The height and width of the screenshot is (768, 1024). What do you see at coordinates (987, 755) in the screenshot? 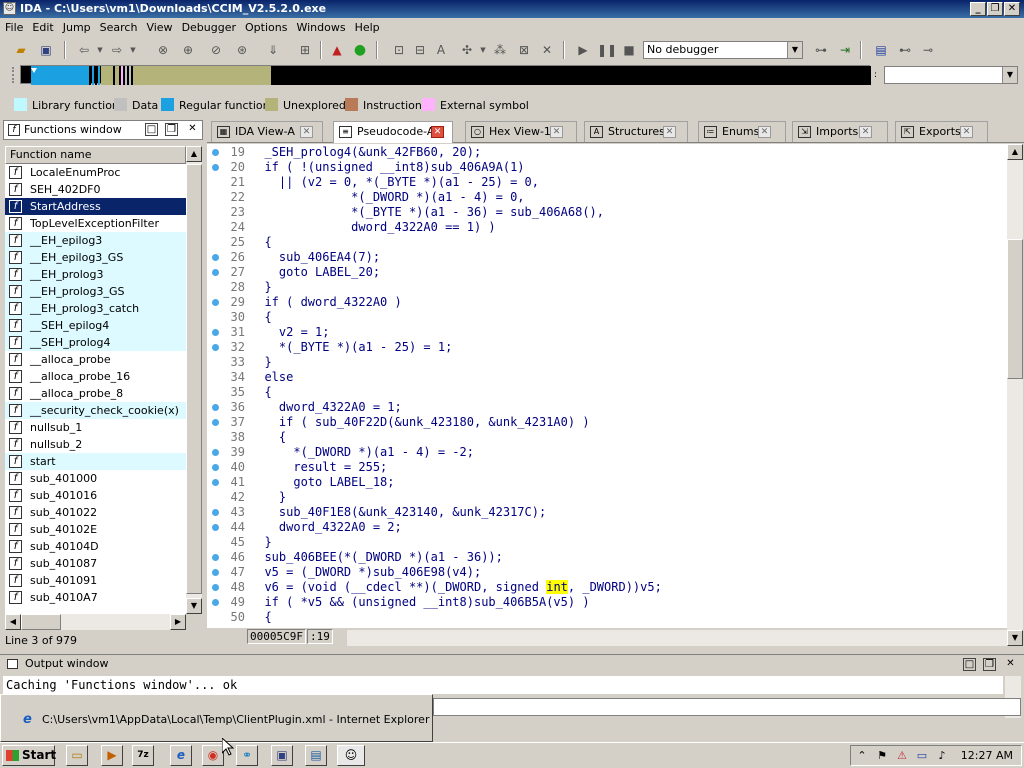
I see `clock: 12:27 AM` at bounding box center [987, 755].